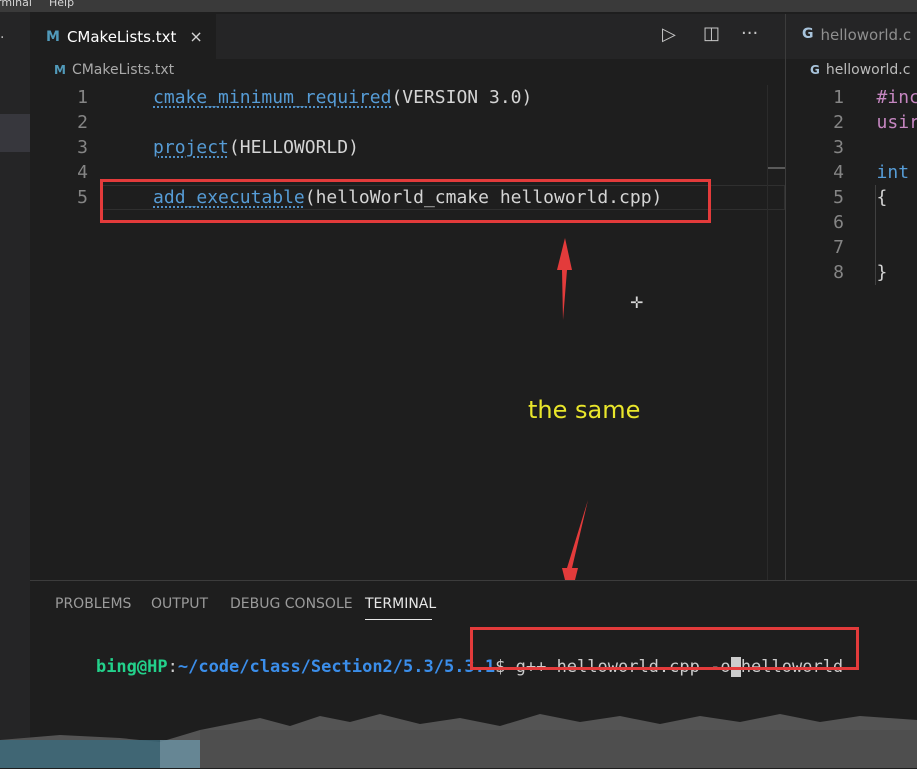 The image size is (917, 769). Describe the element at coordinates (664, 648) in the screenshot. I see `annotation-box-command` at that location.